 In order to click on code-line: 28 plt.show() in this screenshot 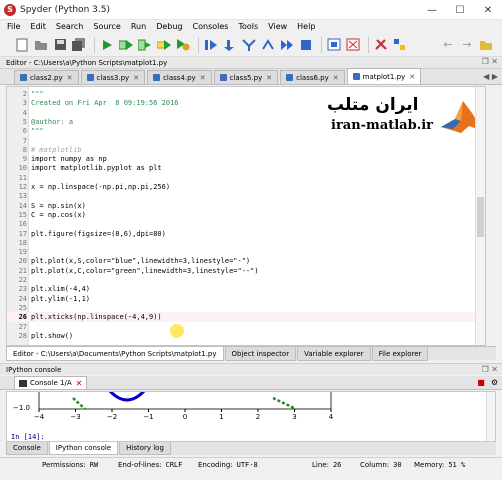, I will do `click(246, 336)`.